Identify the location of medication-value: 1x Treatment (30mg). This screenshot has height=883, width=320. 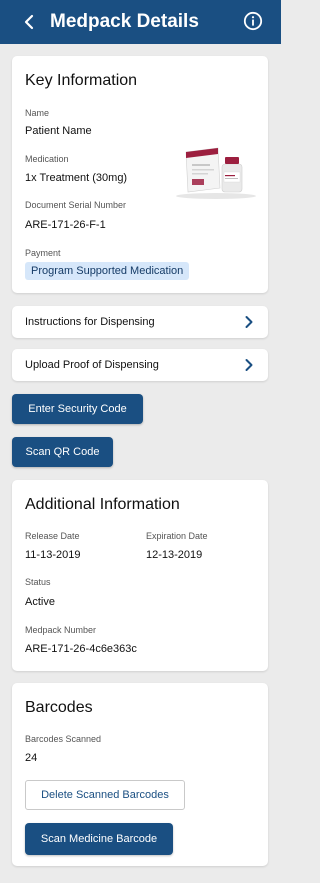
(76, 178).